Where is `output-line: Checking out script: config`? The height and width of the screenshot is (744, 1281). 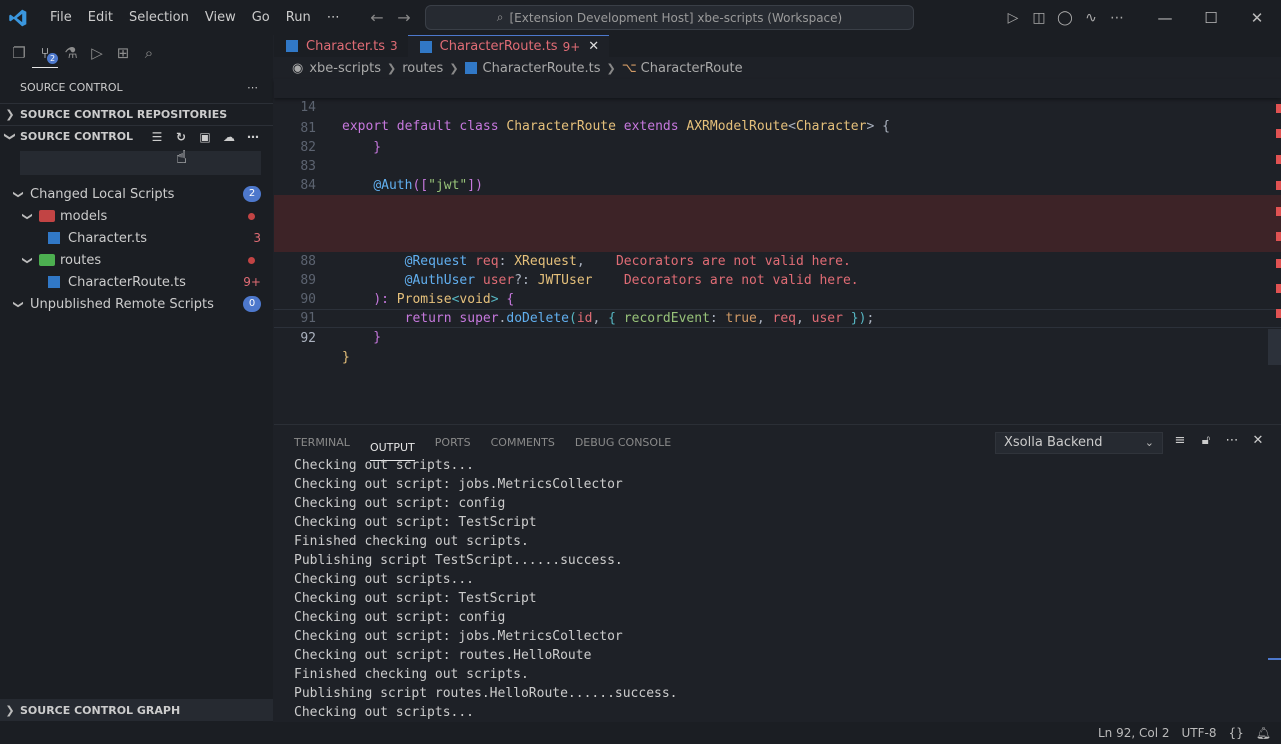 output-line: Checking out script: config is located at coordinates (400, 617).